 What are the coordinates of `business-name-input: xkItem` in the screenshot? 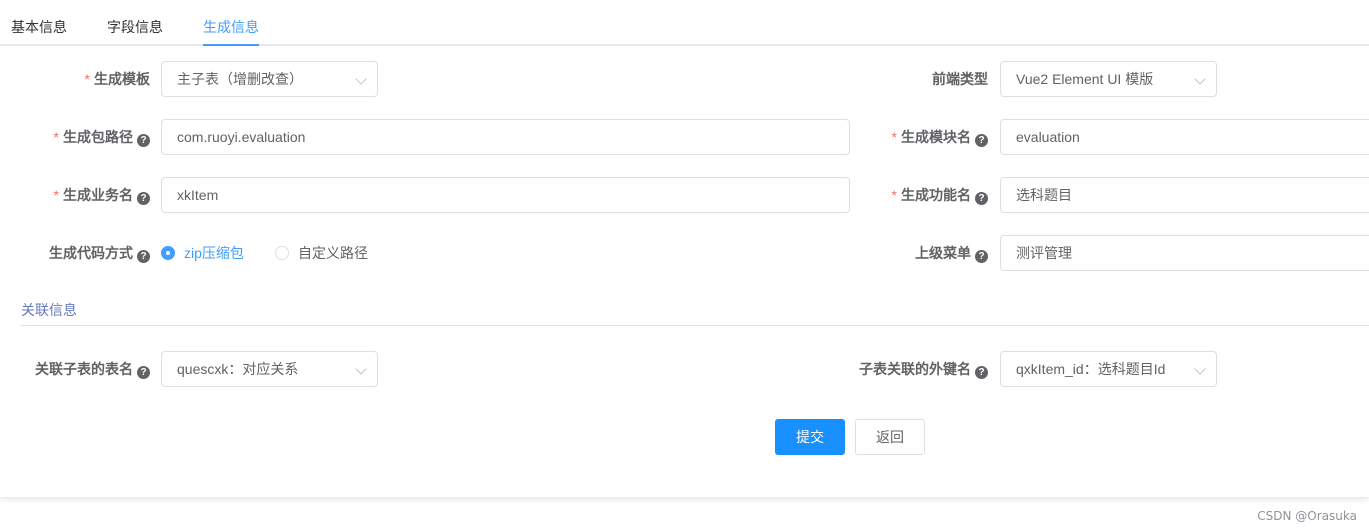 It's located at (505, 195).